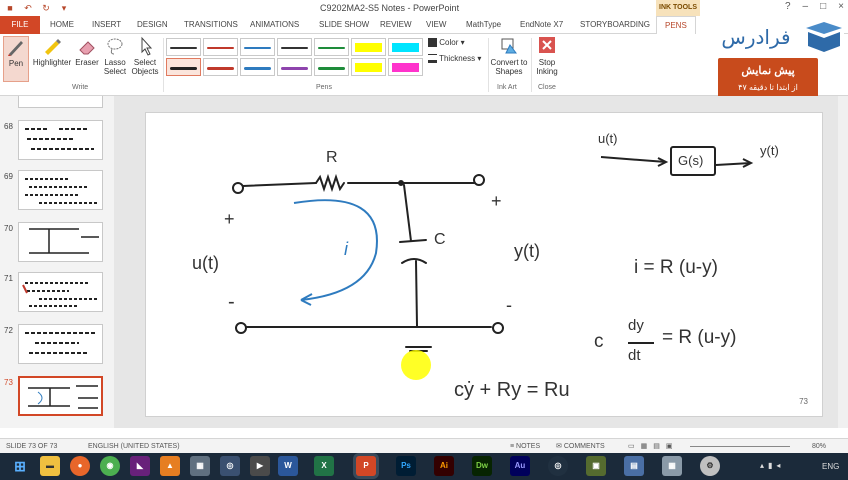 Image resolution: width=848 pixels, height=480 pixels. What do you see at coordinates (260, 466) in the screenshot?
I see `media-icon: ▶` at bounding box center [260, 466].